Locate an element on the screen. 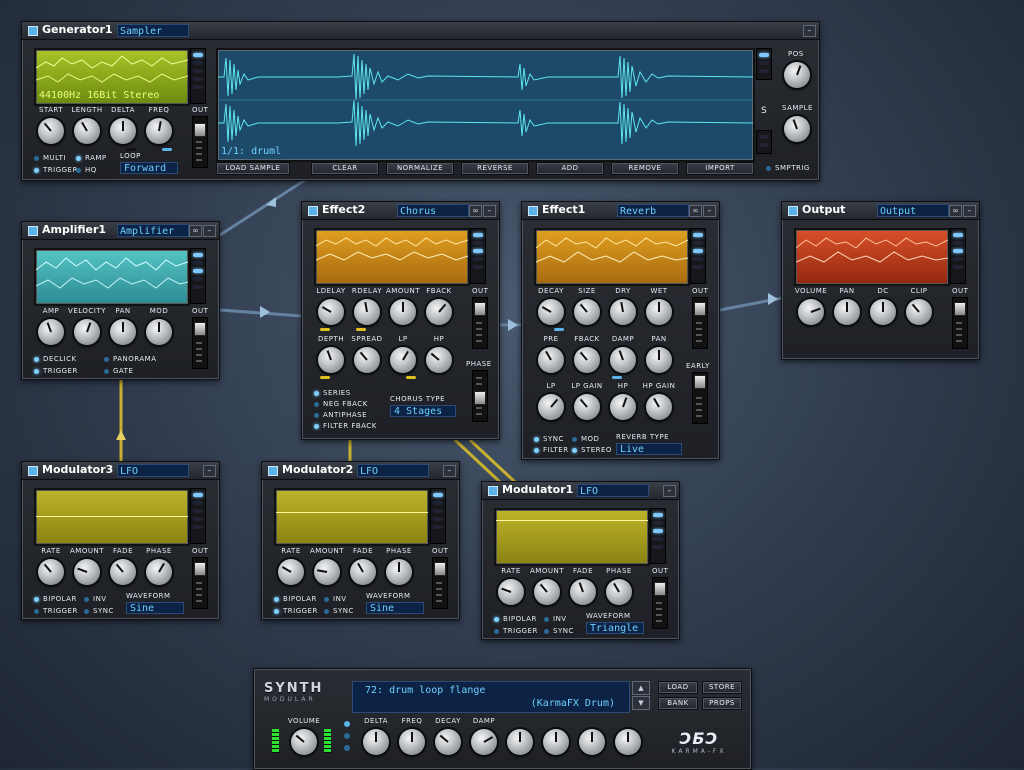 The width and height of the screenshot is (1024, 770). phase-fader is located at coordinates (480, 396).